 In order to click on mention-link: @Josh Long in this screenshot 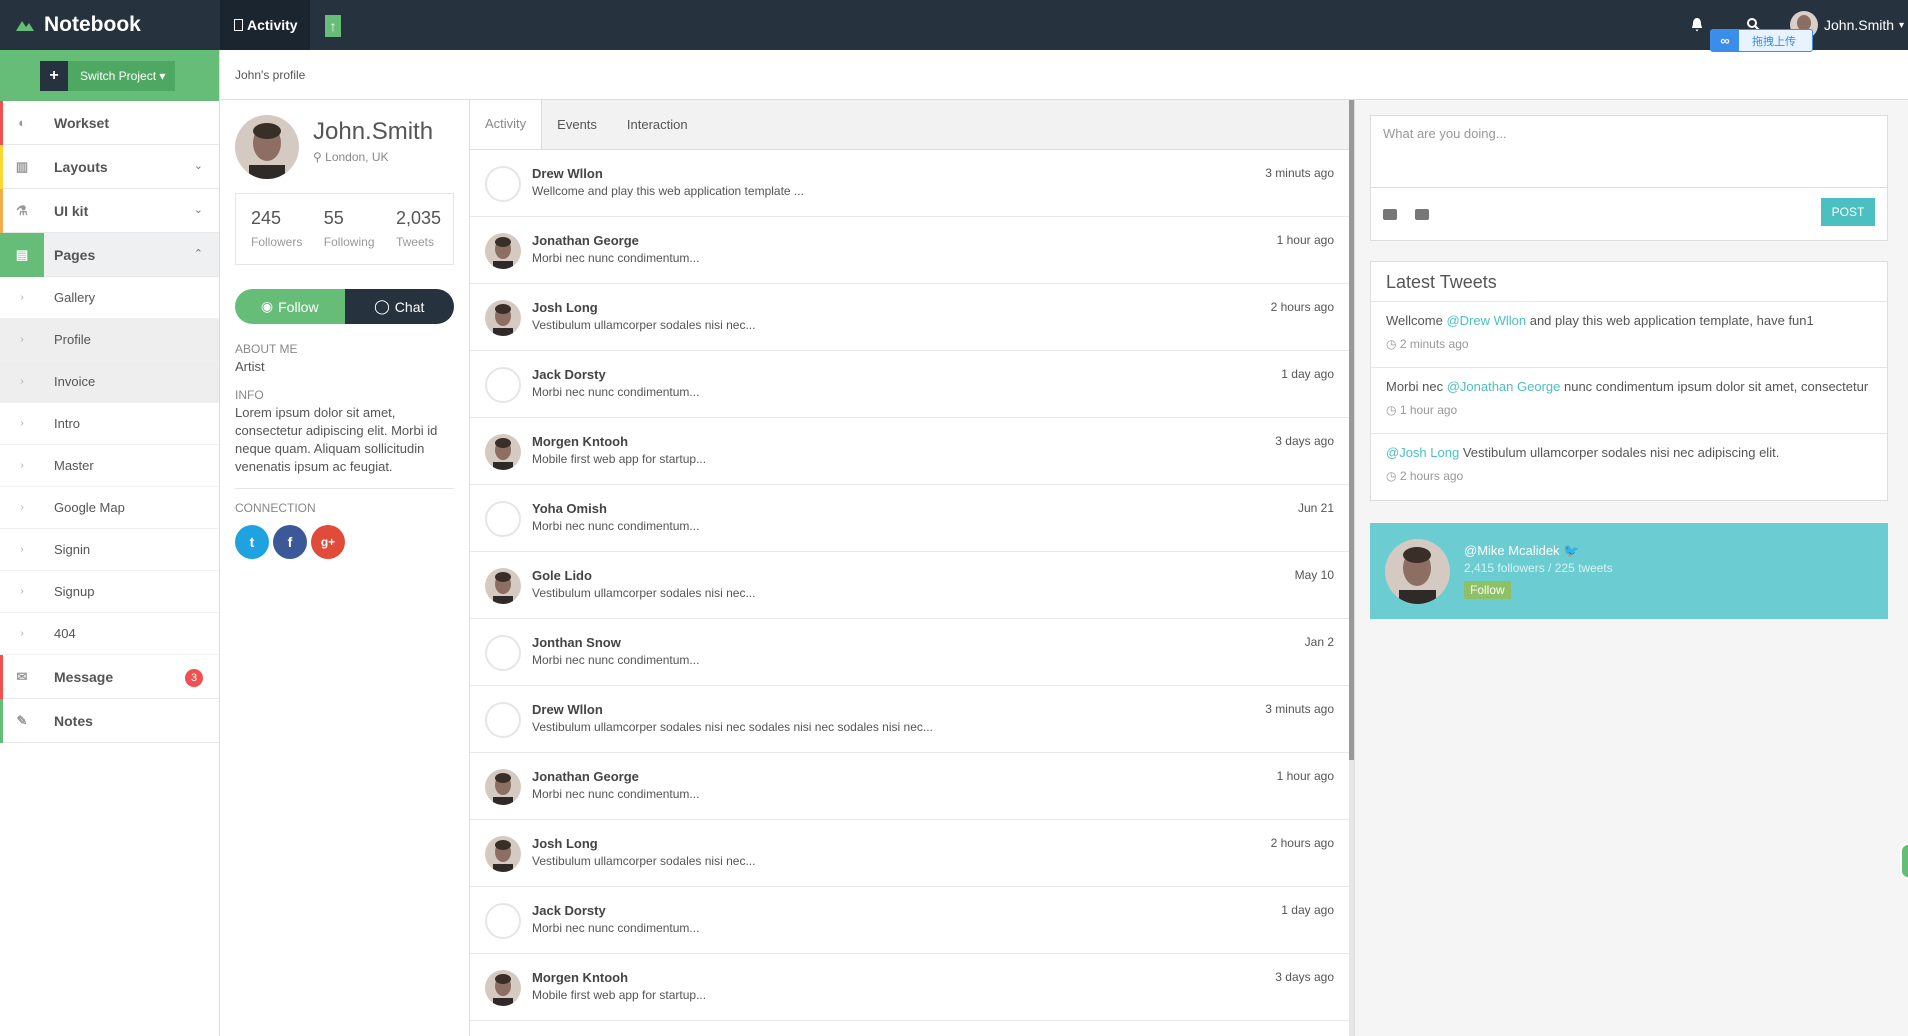, I will do `click(1422, 452)`.